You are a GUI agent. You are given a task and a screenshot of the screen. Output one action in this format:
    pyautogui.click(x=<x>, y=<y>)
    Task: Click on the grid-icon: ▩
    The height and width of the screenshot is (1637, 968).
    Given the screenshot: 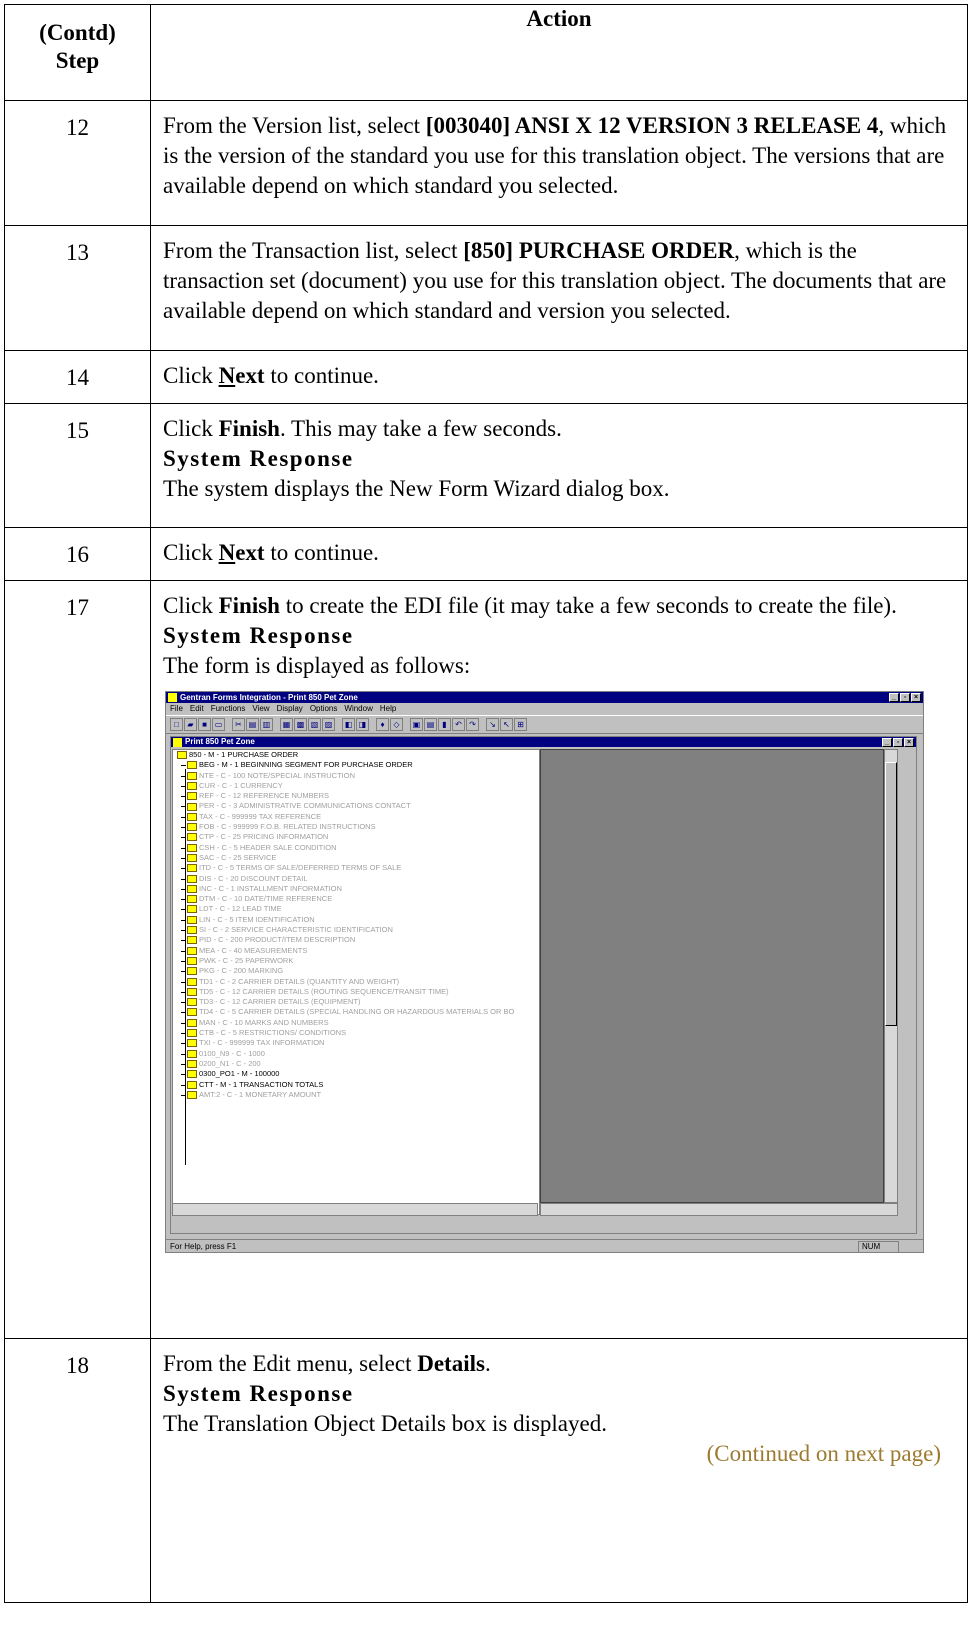 What is the action you would take?
    pyautogui.click(x=300, y=724)
    